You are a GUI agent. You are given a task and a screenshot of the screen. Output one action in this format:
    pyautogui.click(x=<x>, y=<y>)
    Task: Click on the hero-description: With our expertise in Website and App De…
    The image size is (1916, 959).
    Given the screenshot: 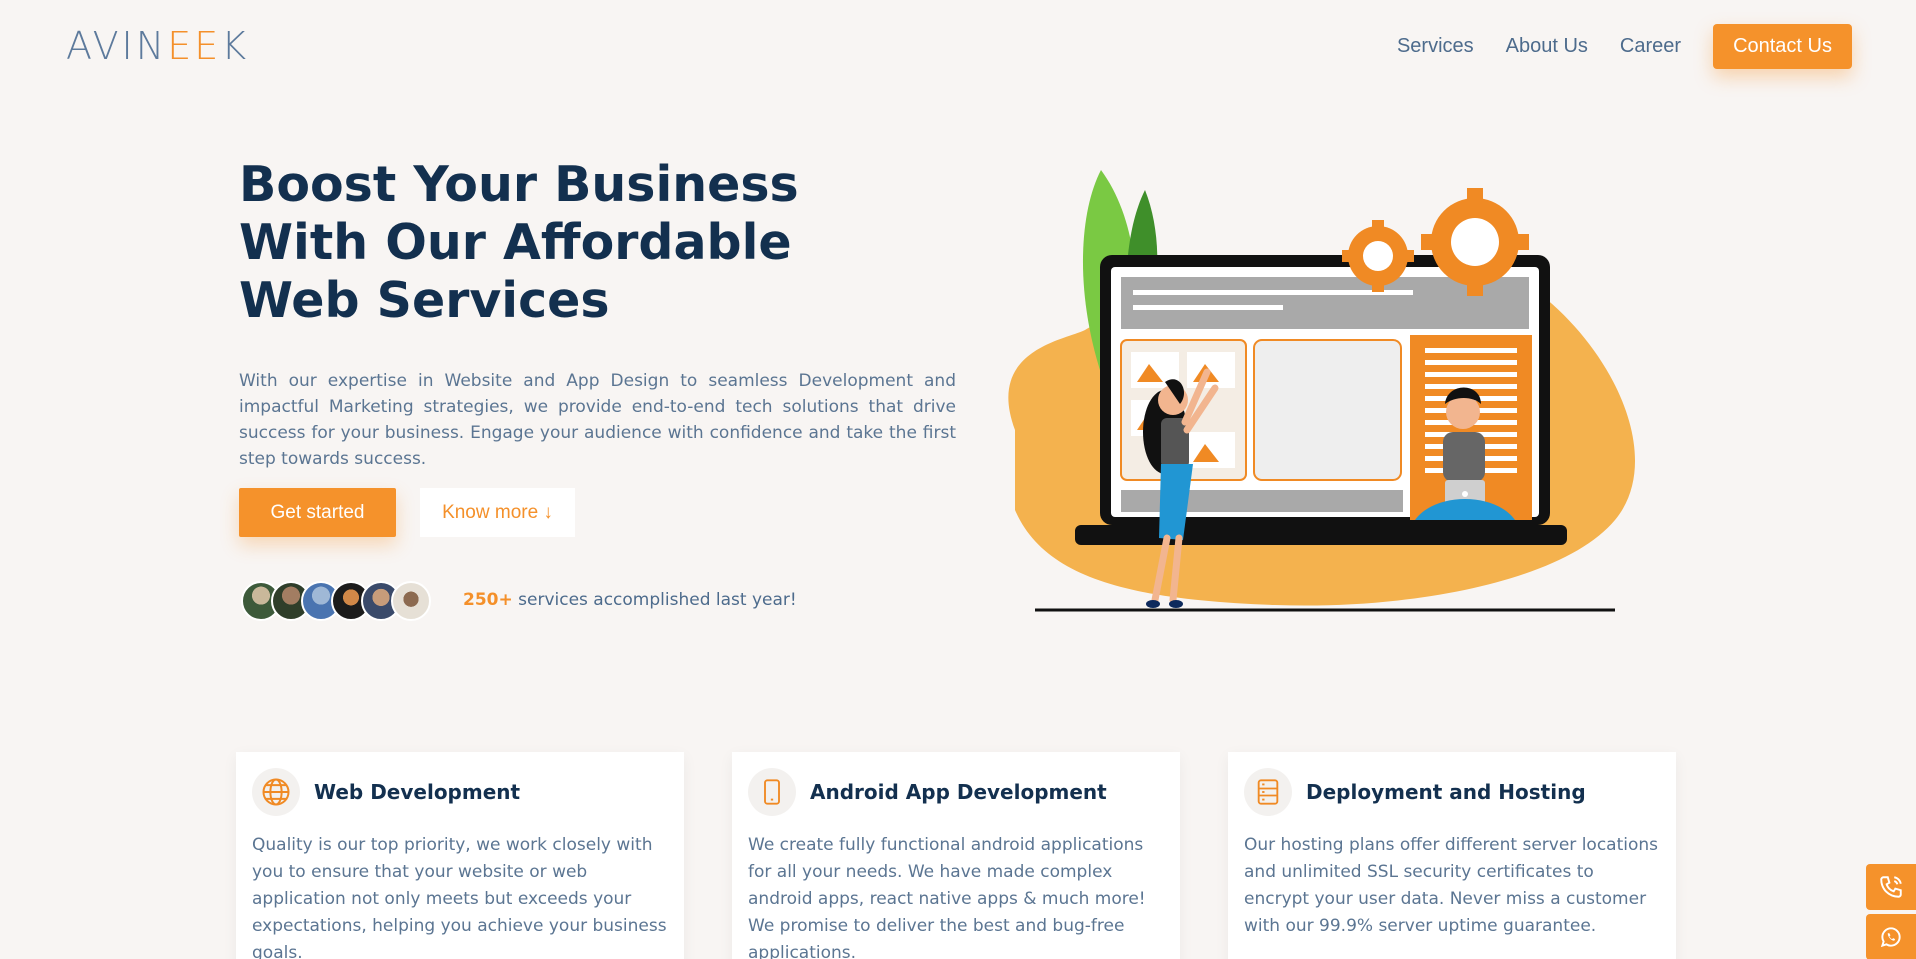 What is the action you would take?
    pyautogui.click(x=597, y=420)
    